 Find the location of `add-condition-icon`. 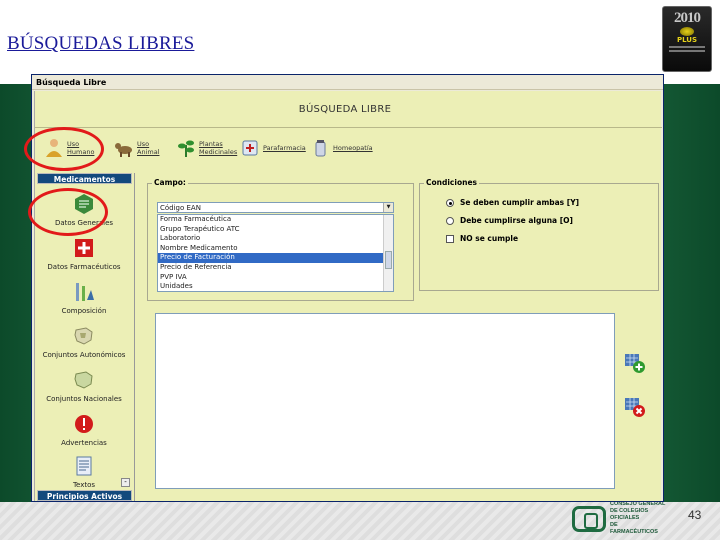

add-condition-icon is located at coordinates (635, 365).